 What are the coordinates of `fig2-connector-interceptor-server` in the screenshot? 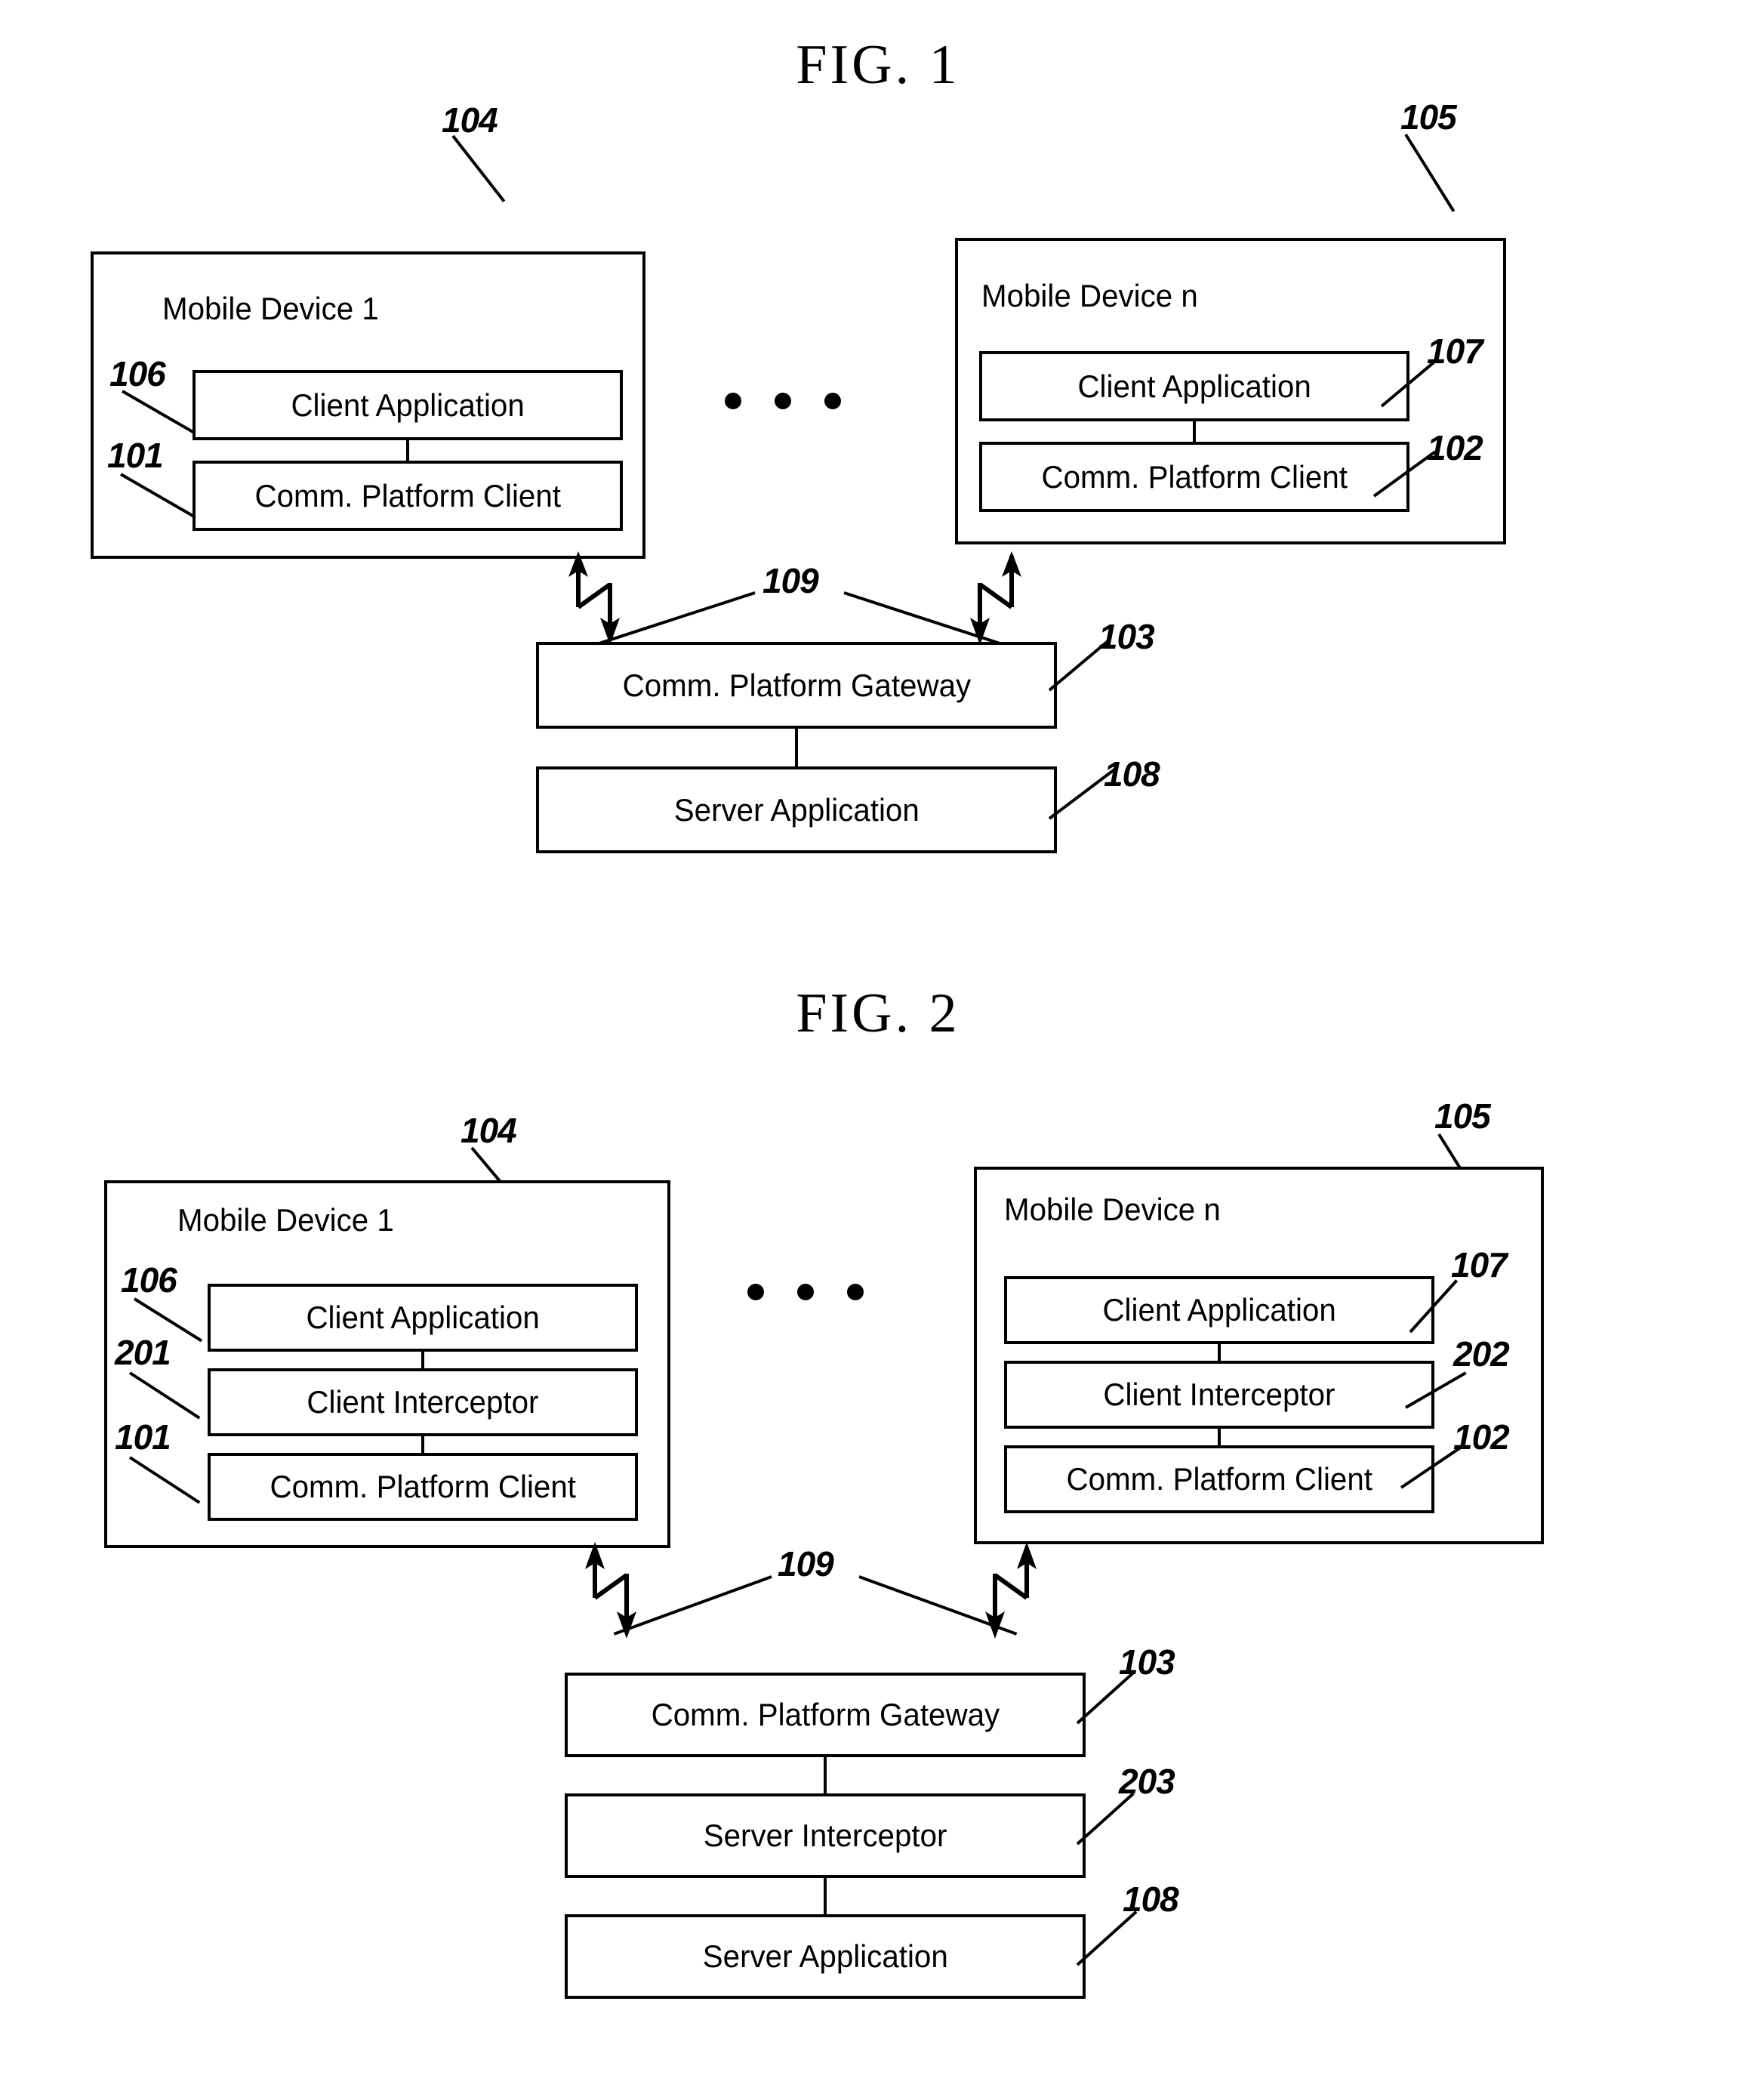 It's located at (825, 1896).